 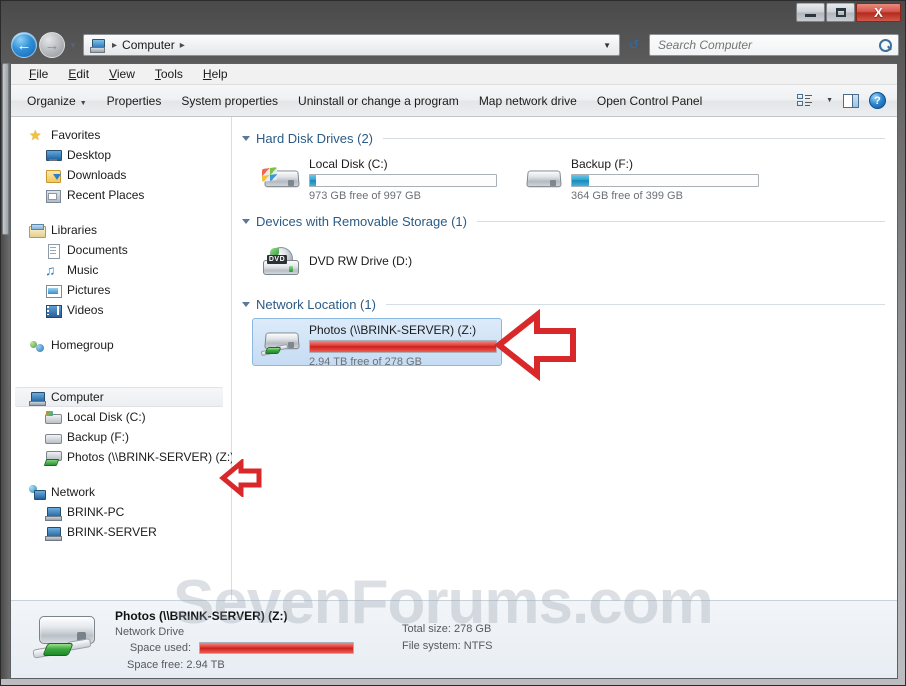 I want to click on sidebar-item-desktop: Desktop, so click(x=121, y=155).